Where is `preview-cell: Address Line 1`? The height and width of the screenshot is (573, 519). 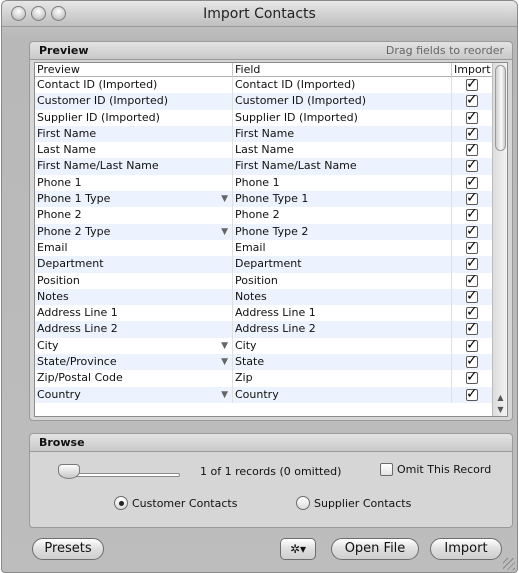
preview-cell: Address Line 1 is located at coordinates (134, 313).